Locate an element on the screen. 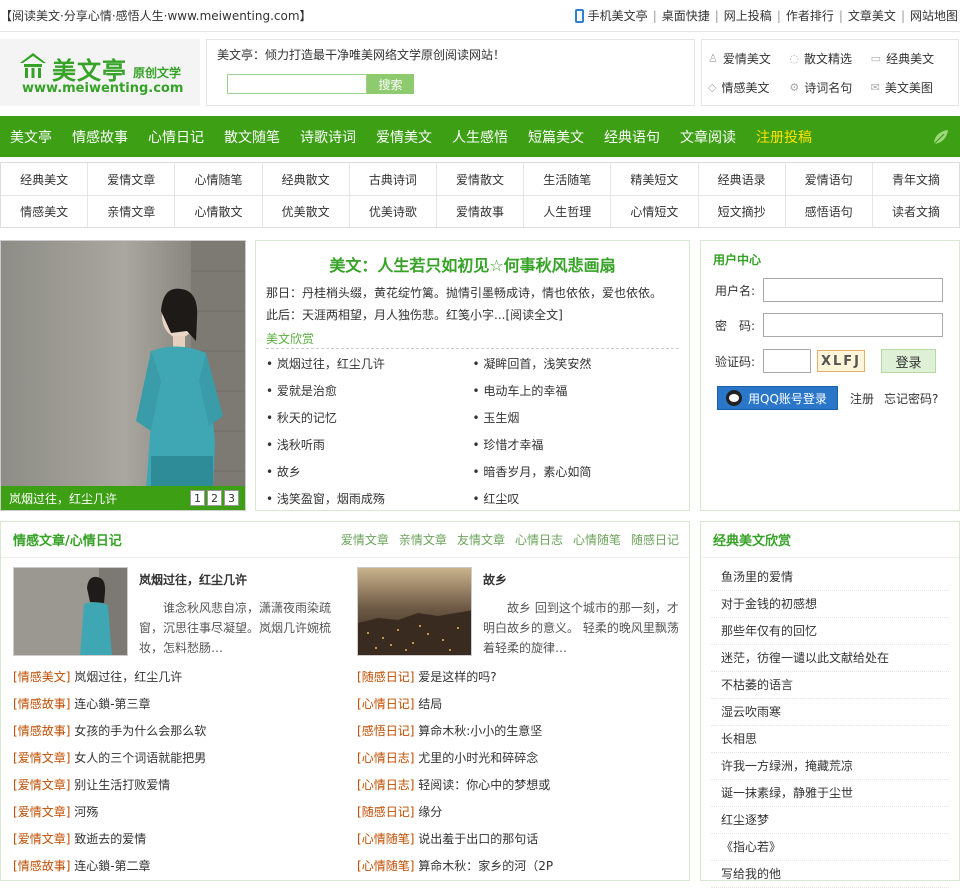  login-button: 登录 is located at coordinates (908, 361).